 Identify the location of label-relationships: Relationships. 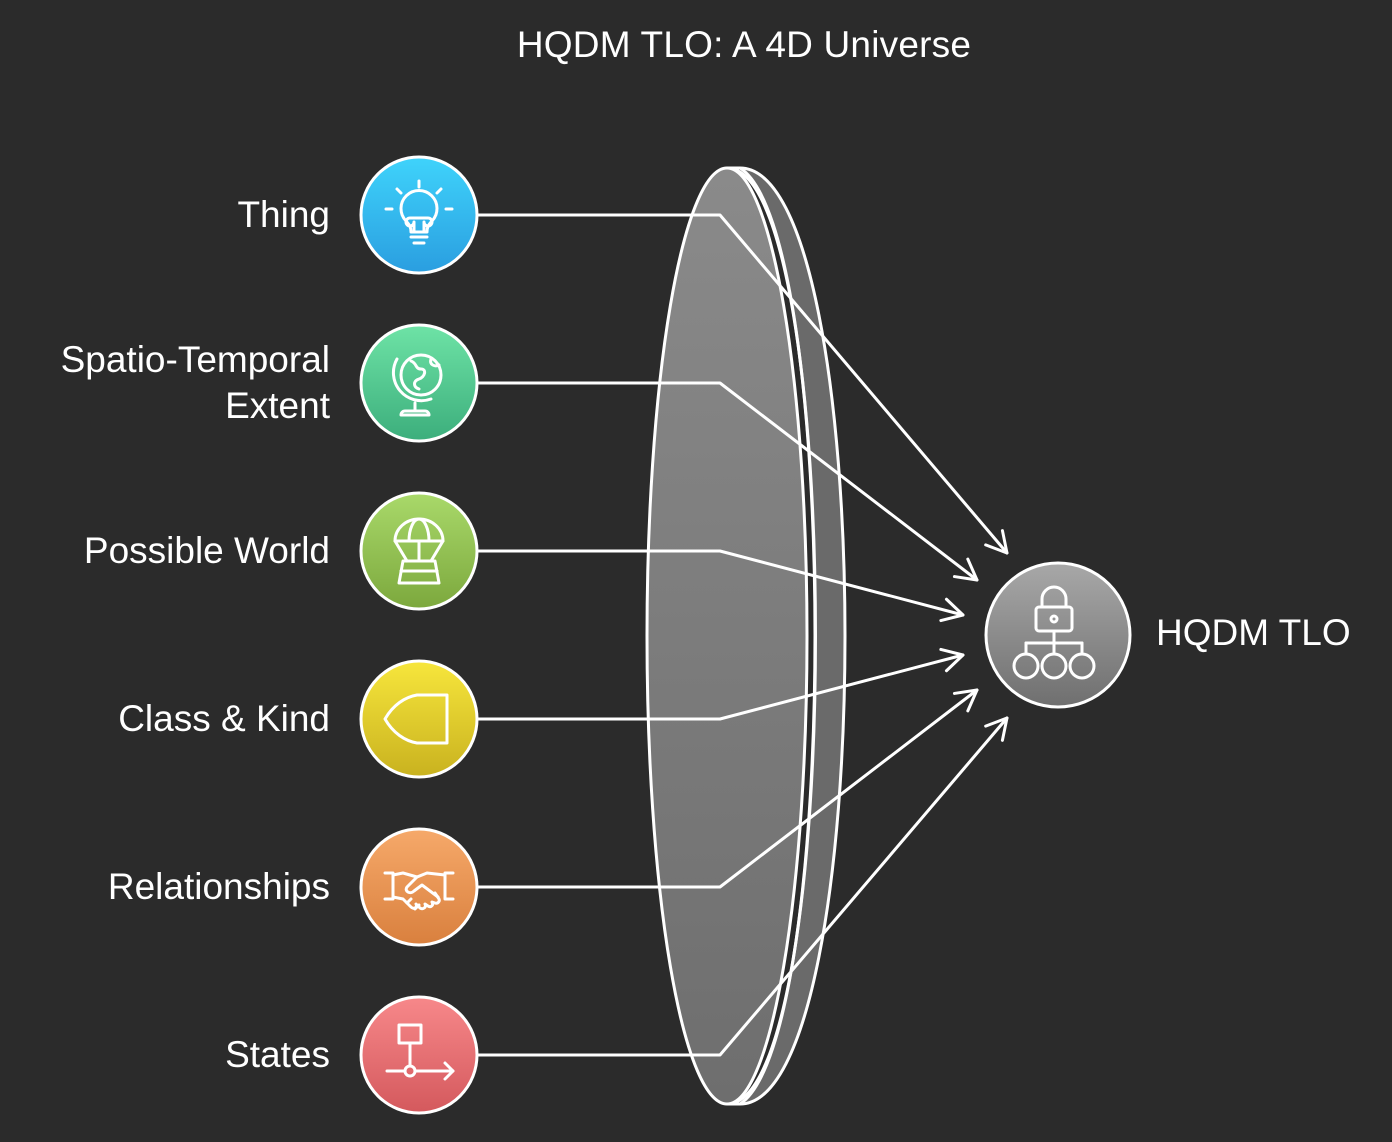
(218, 886).